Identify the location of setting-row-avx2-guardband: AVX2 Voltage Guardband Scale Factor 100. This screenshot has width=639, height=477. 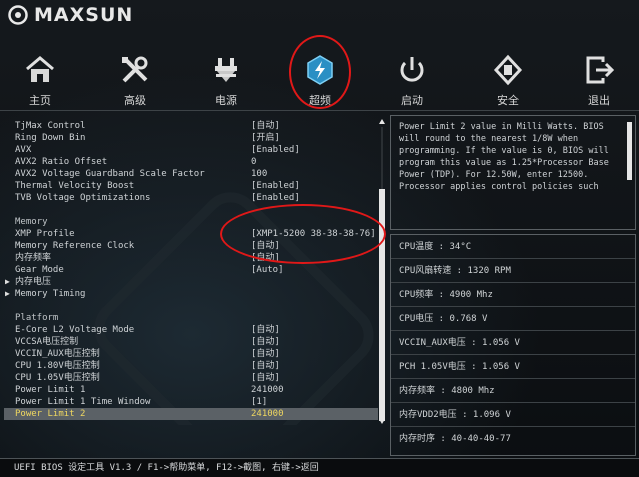
(191, 174).